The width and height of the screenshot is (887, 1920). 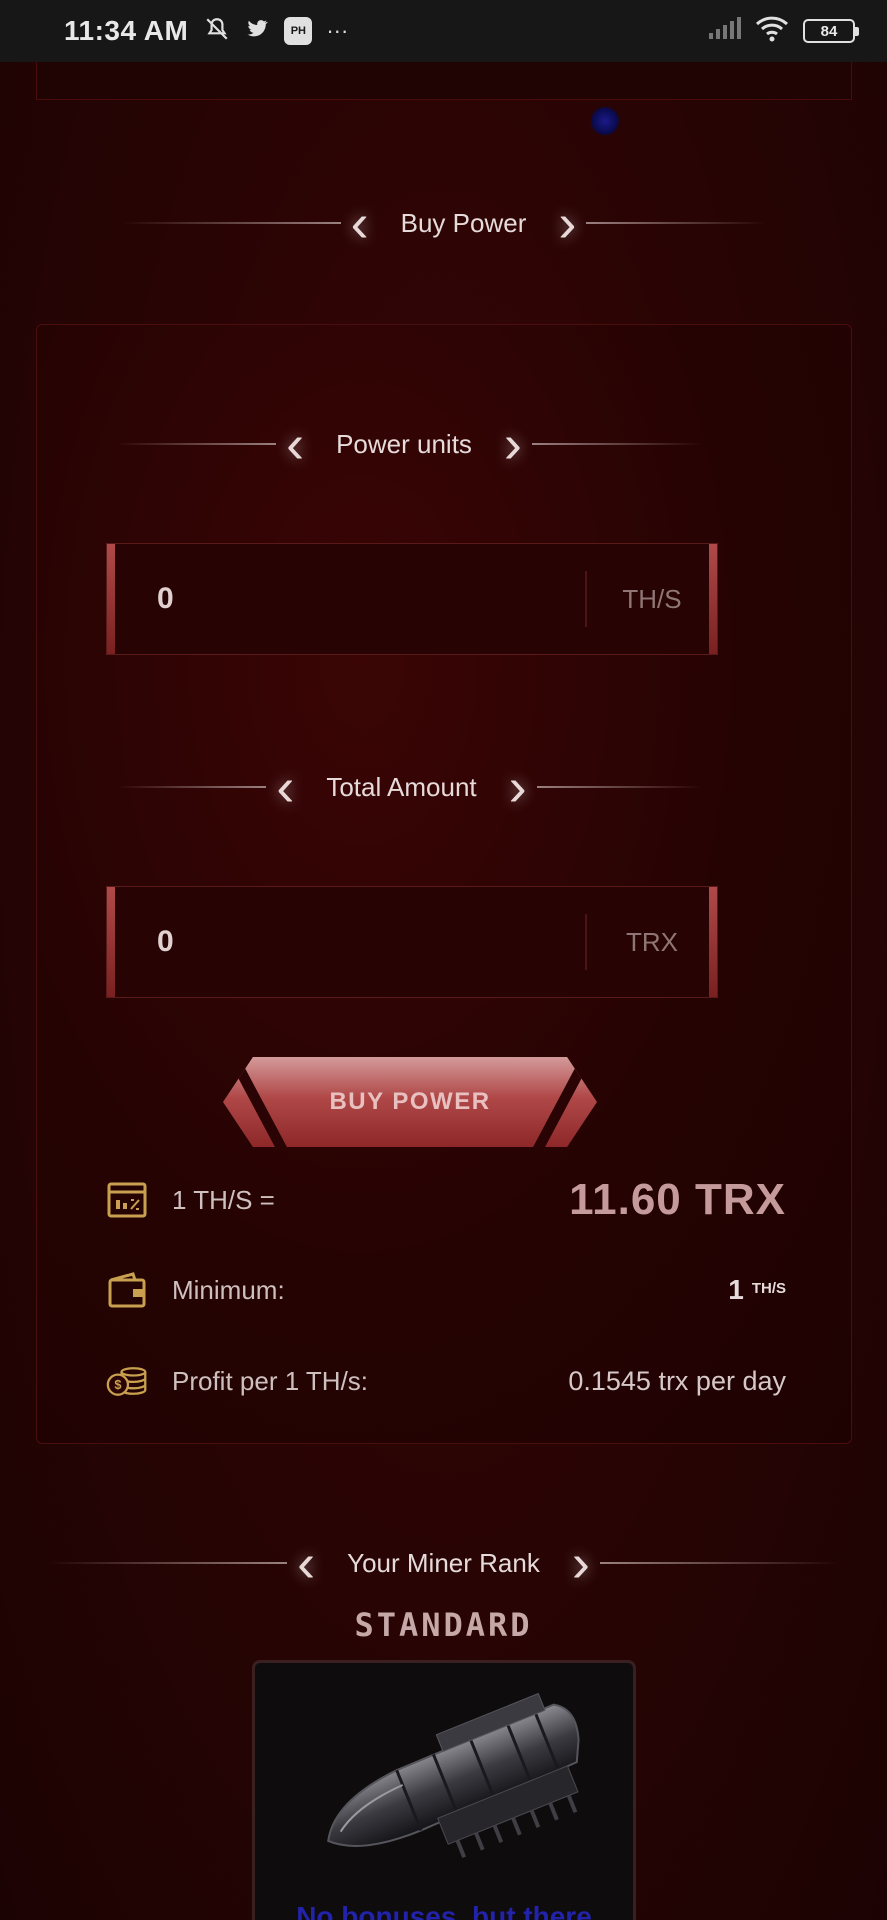 I want to click on battery-indicator: 84, so click(x=831, y=31).